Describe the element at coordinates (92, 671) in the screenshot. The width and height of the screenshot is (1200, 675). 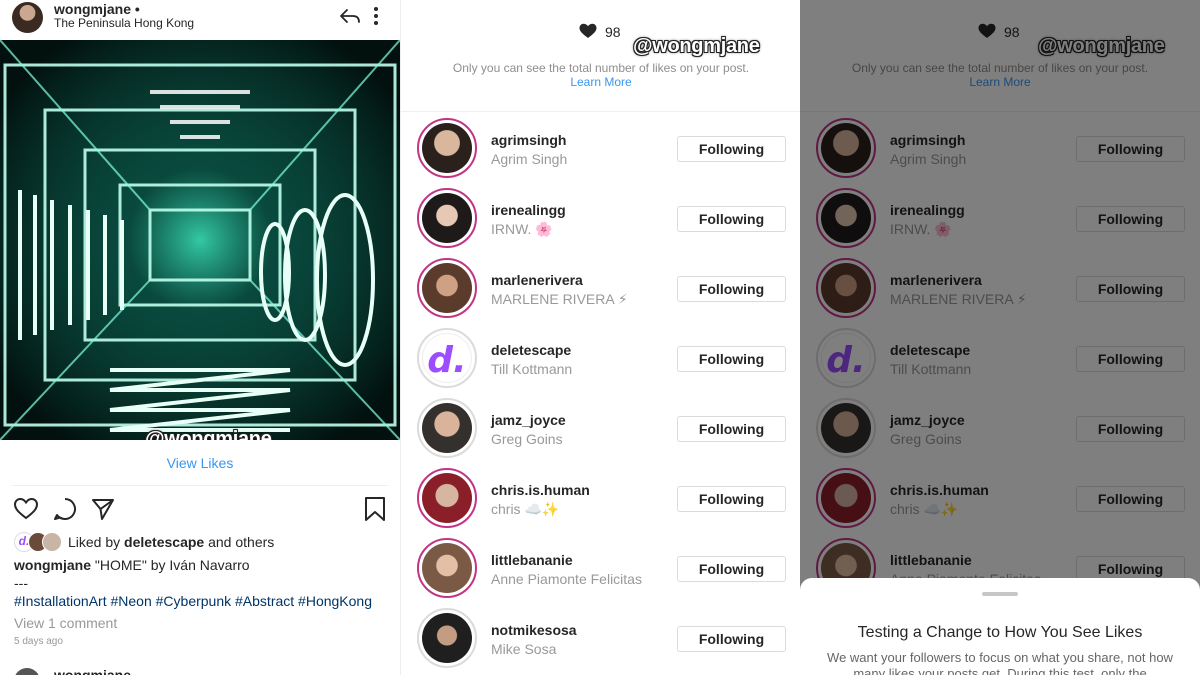
I see `next-post-username: wongmjane` at that location.